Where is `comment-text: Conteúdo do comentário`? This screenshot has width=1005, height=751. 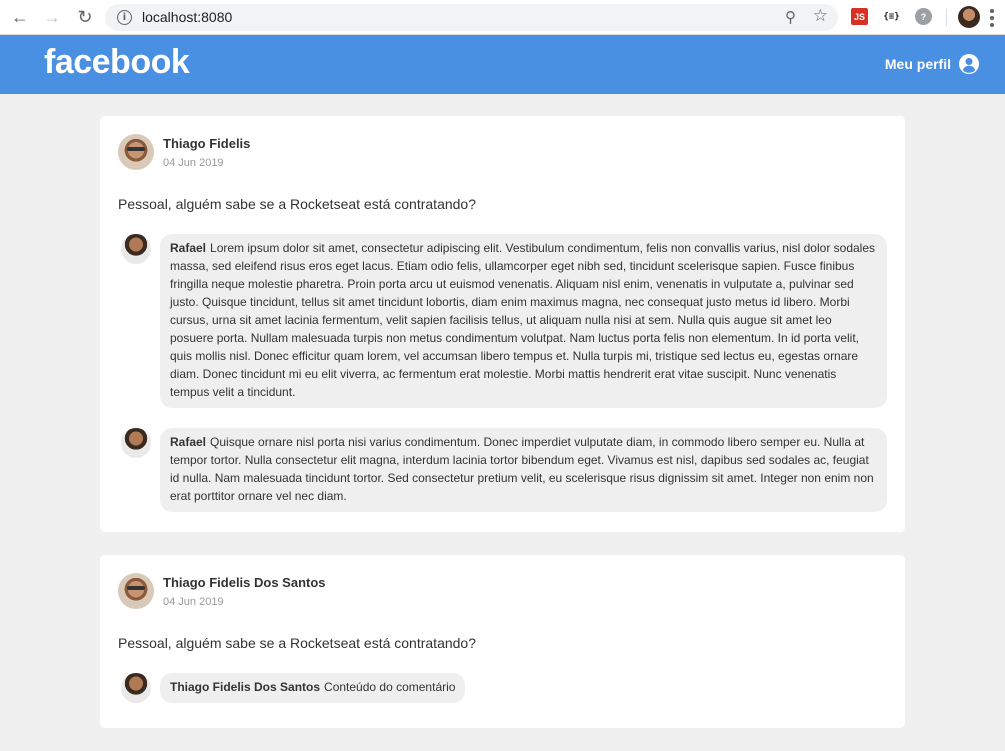
comment-text: Conteúdo do comentário is located at coordinates (390, 687).